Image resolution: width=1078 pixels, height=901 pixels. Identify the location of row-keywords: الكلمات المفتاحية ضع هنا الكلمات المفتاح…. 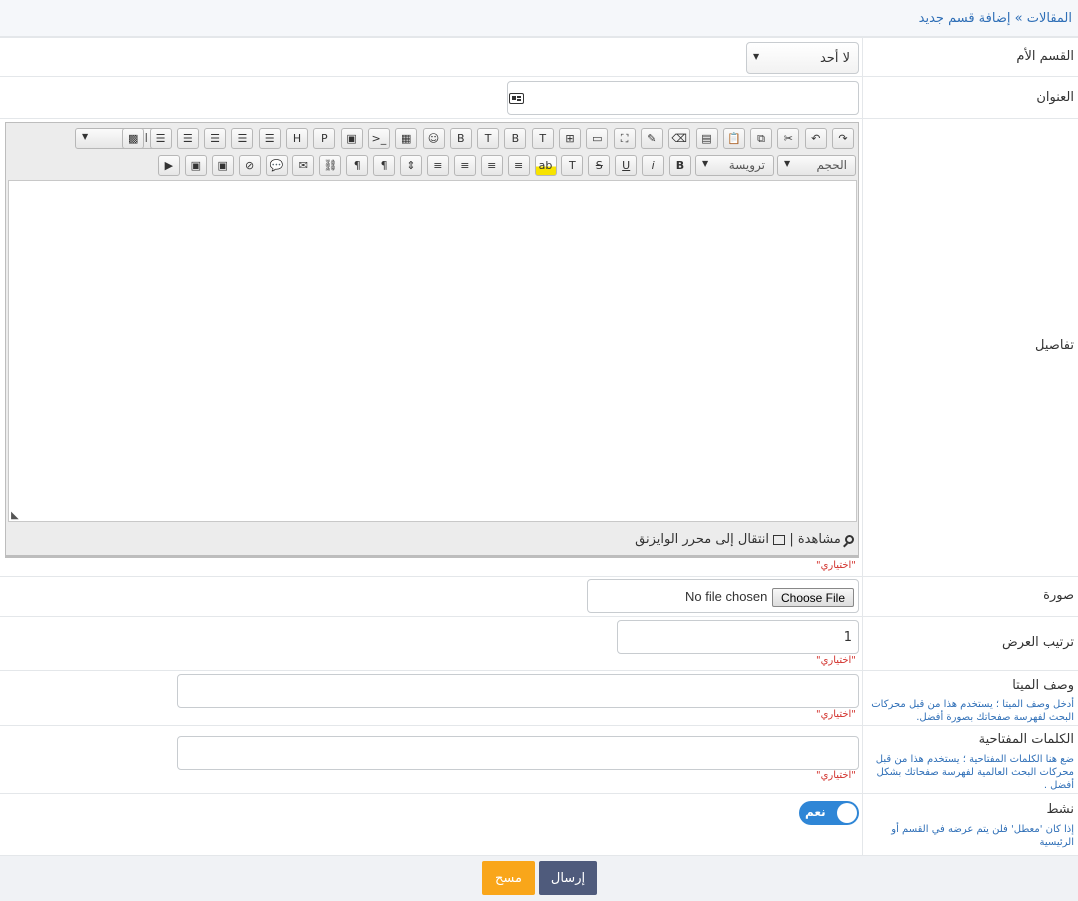
(539, 759).